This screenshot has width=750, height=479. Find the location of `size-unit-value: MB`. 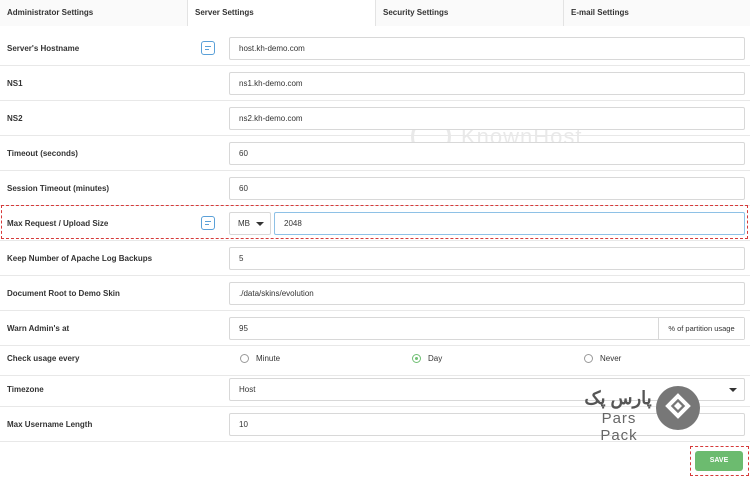

size-unit-value: MB is located at coordinates (244, 223).